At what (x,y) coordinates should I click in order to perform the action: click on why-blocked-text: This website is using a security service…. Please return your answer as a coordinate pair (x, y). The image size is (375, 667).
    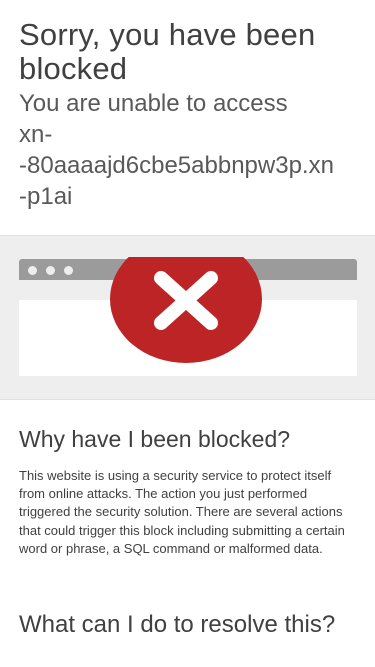
    Looking at the image, I should click on (182, 512).